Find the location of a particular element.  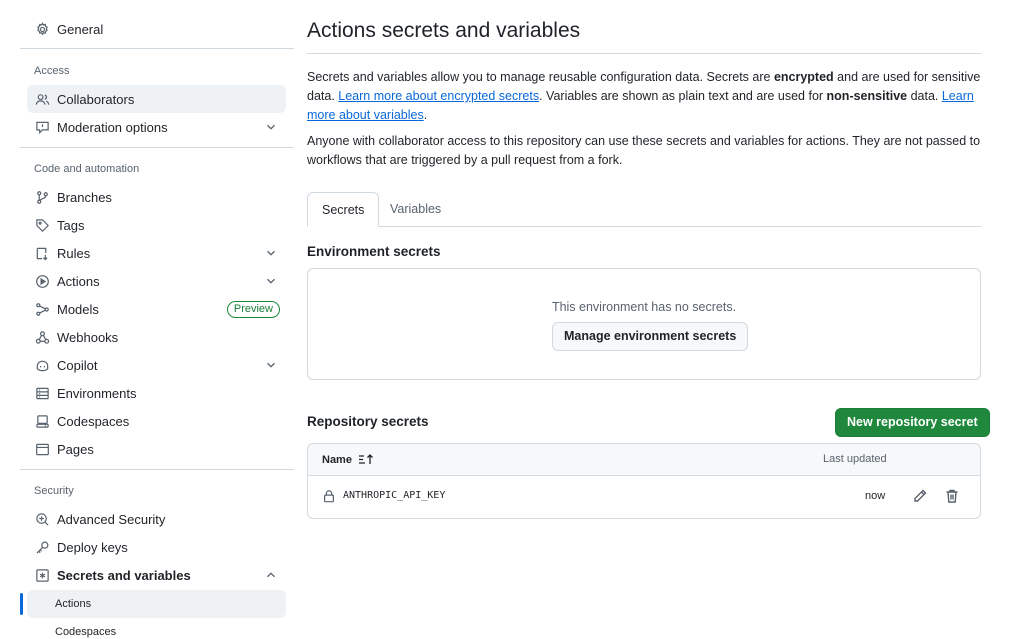

sidebar-item-label: Rules is located at coordinates (74, 253).